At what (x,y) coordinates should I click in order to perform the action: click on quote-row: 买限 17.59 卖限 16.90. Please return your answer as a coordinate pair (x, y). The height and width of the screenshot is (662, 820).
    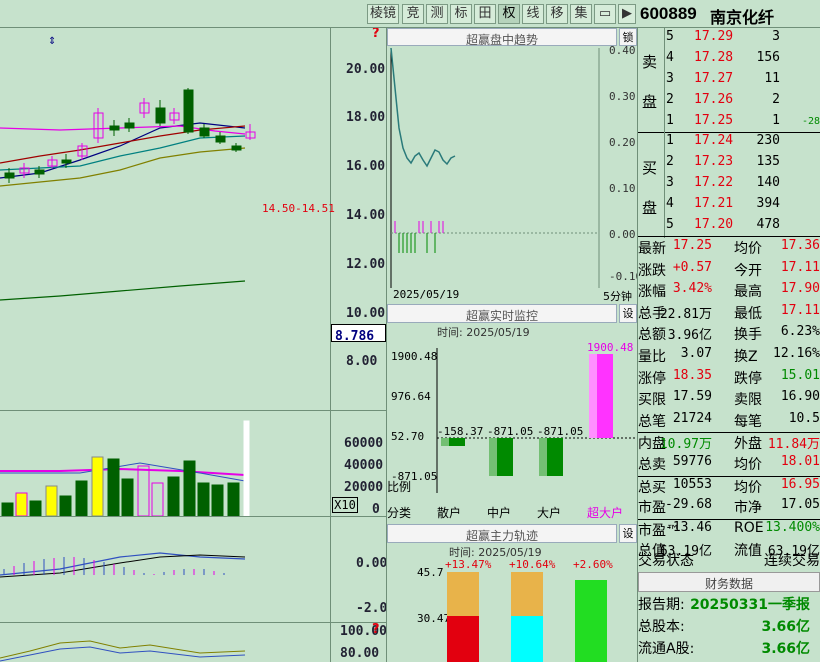
    Looking at the image, I should click on (729, 399).